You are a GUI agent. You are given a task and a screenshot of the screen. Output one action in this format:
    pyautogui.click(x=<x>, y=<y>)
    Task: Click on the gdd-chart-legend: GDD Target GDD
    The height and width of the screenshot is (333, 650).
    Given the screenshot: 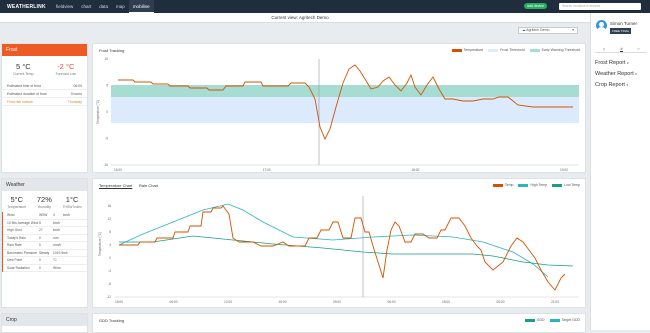 What is the action you would take?
    pyautogui.click(x=550, y=320)
    